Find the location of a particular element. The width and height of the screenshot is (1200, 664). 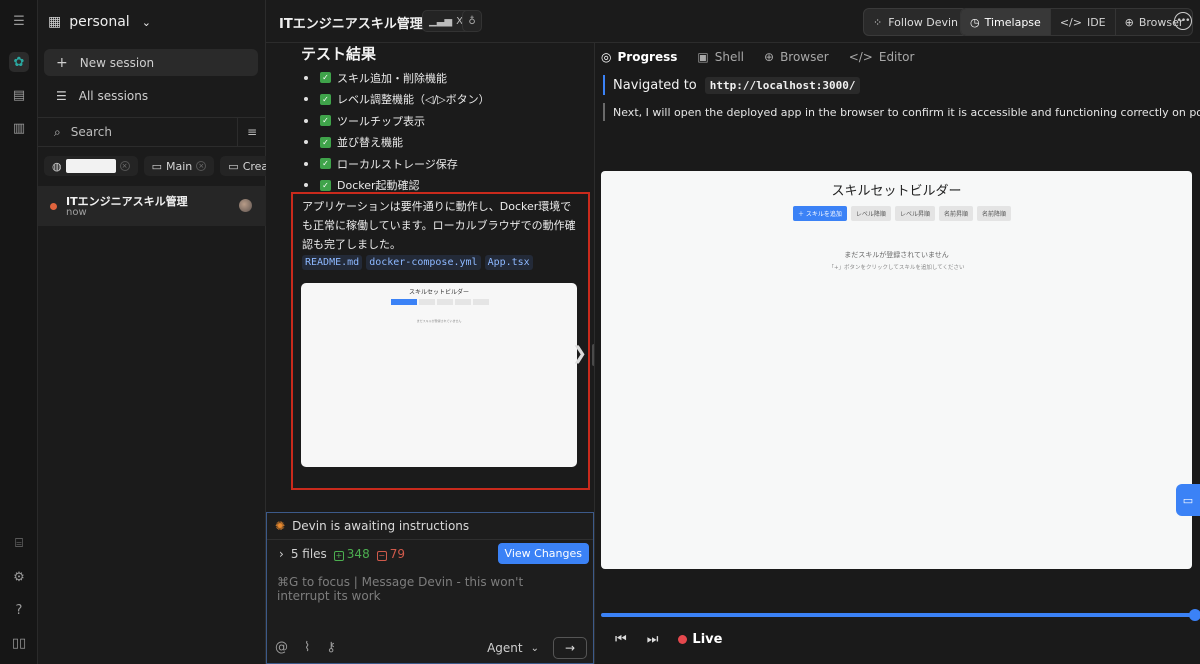

check-text: 並び替え機能 is located at coordinates (370, 143).